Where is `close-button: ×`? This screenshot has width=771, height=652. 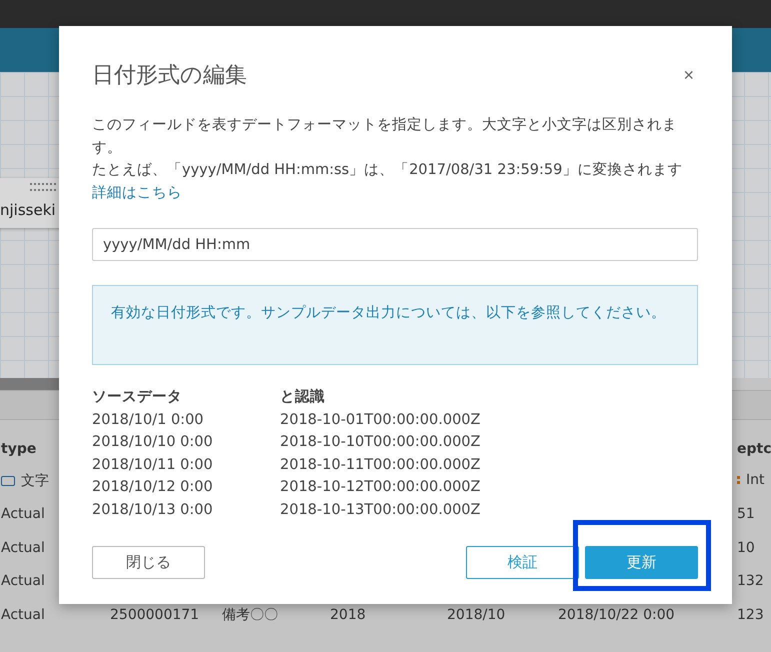
close-button: × is located at coordinates (688, 75).